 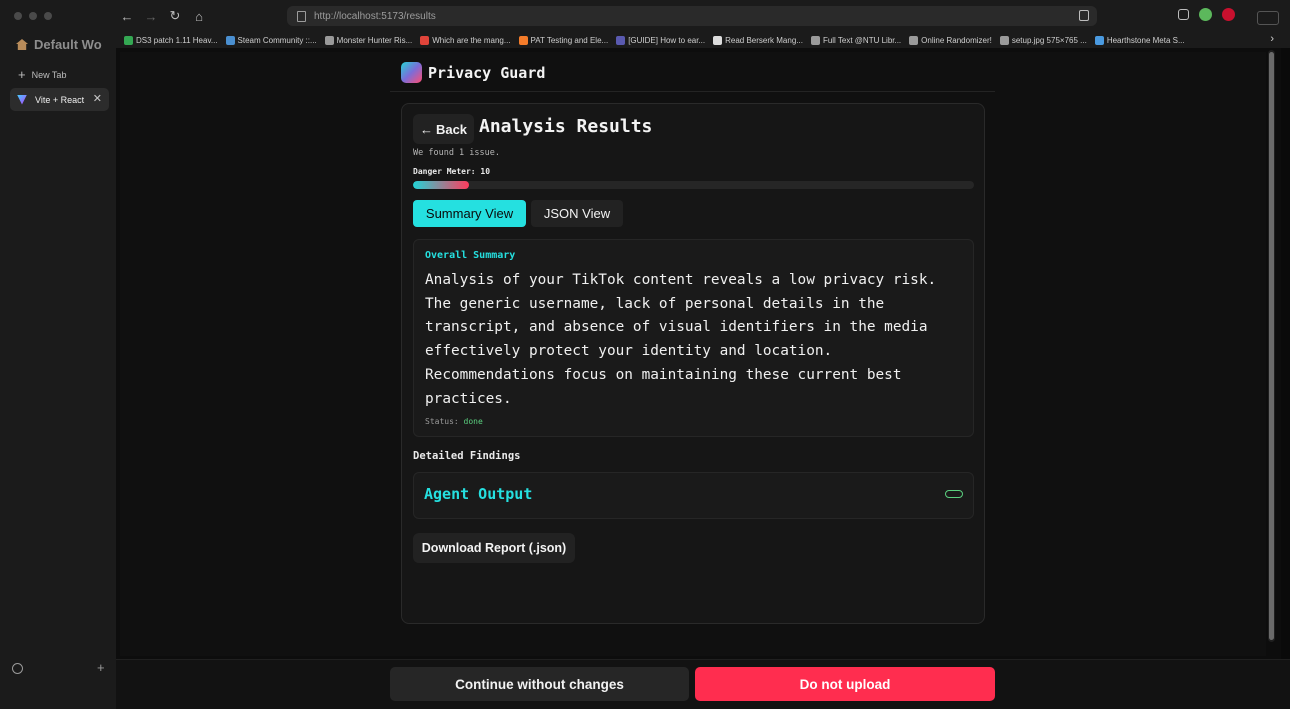 What do you see at coordinates (411, 72) in the screenshot?
I see `privacy-guard-logo` at bounding box center [411, 72].